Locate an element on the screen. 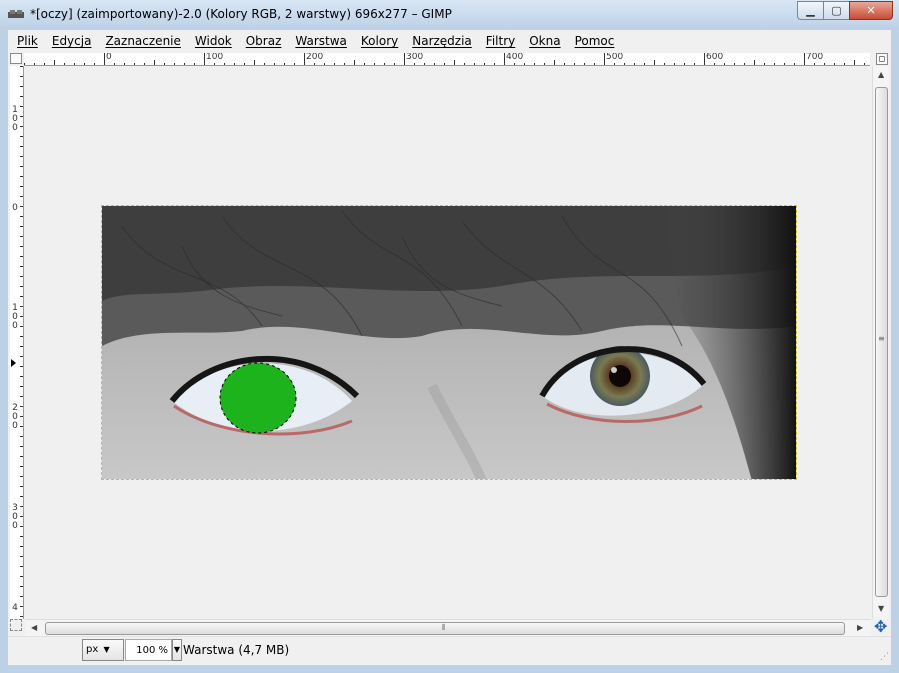  horizontal-scroll-thumb: ⦀ is located at coordinates (445, 628).